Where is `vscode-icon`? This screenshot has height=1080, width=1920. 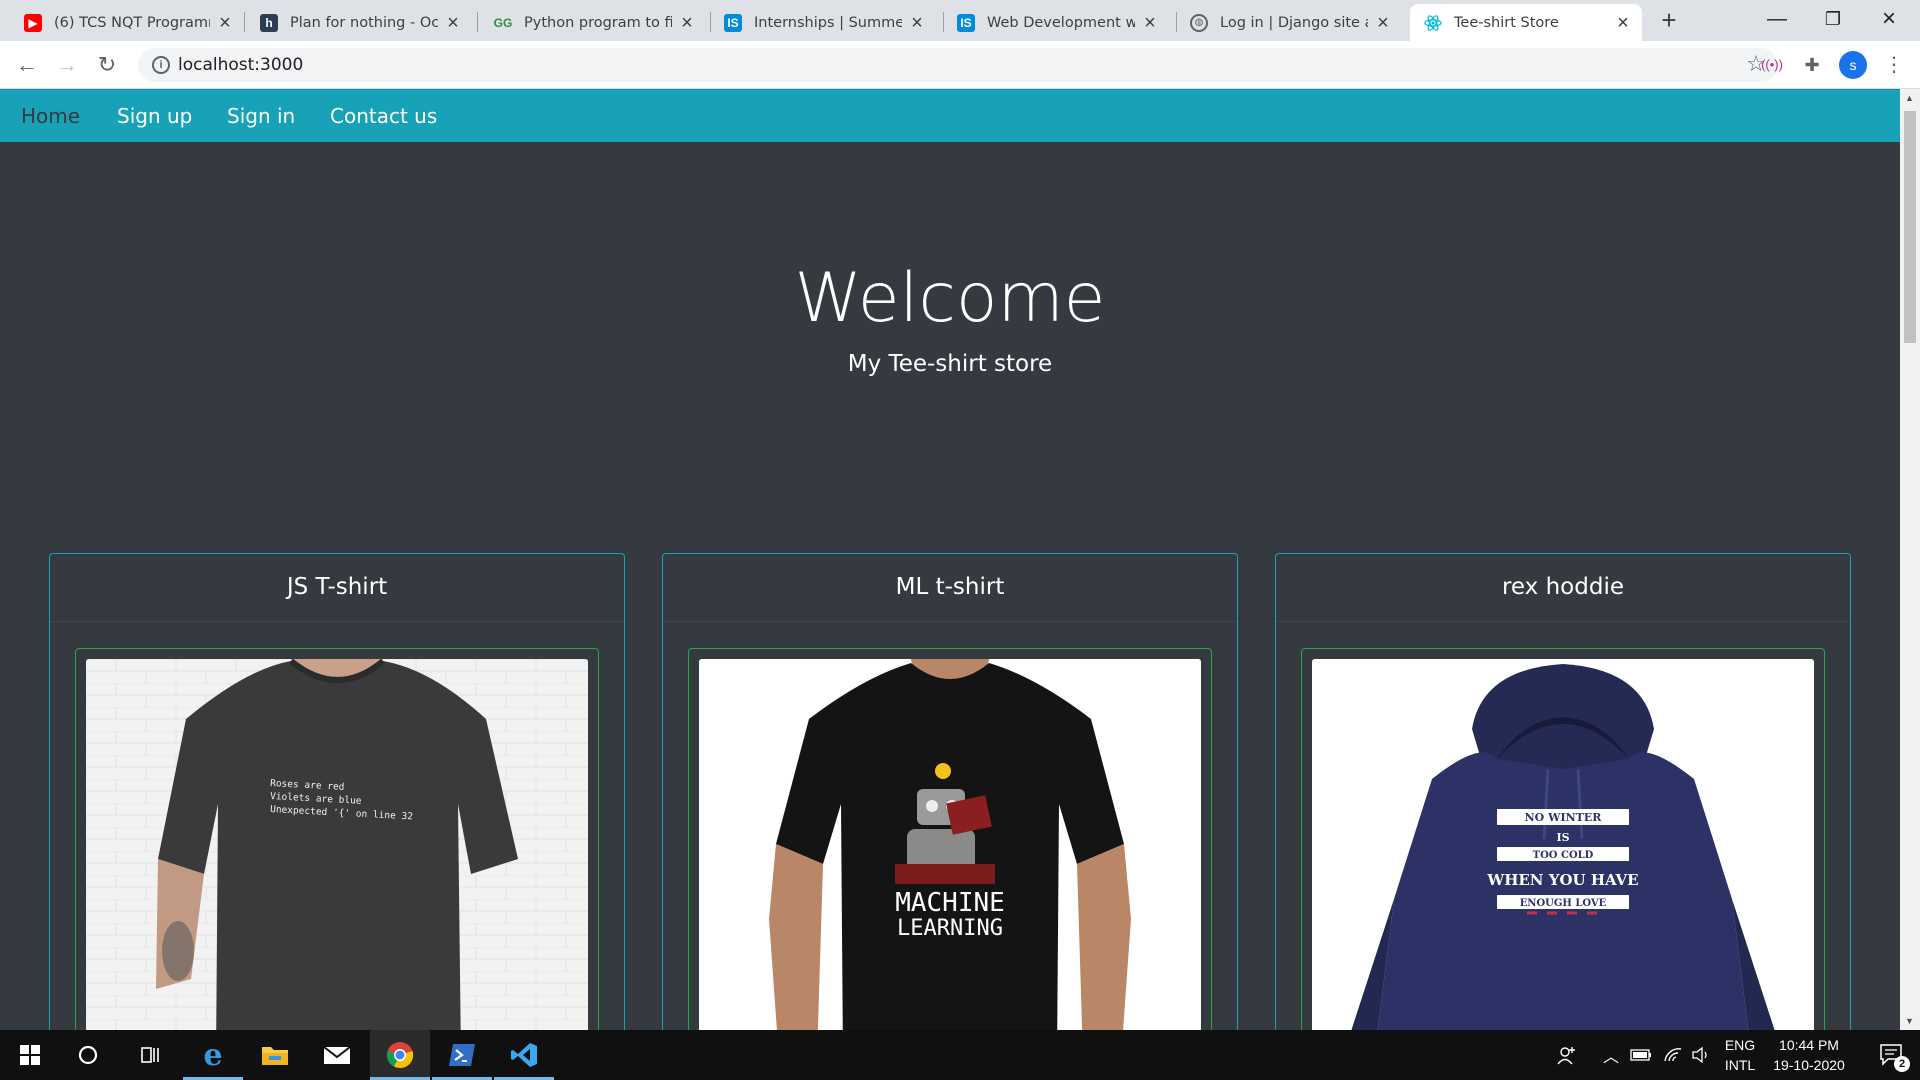 vscode-icon is located at coordinates (524, 1055).